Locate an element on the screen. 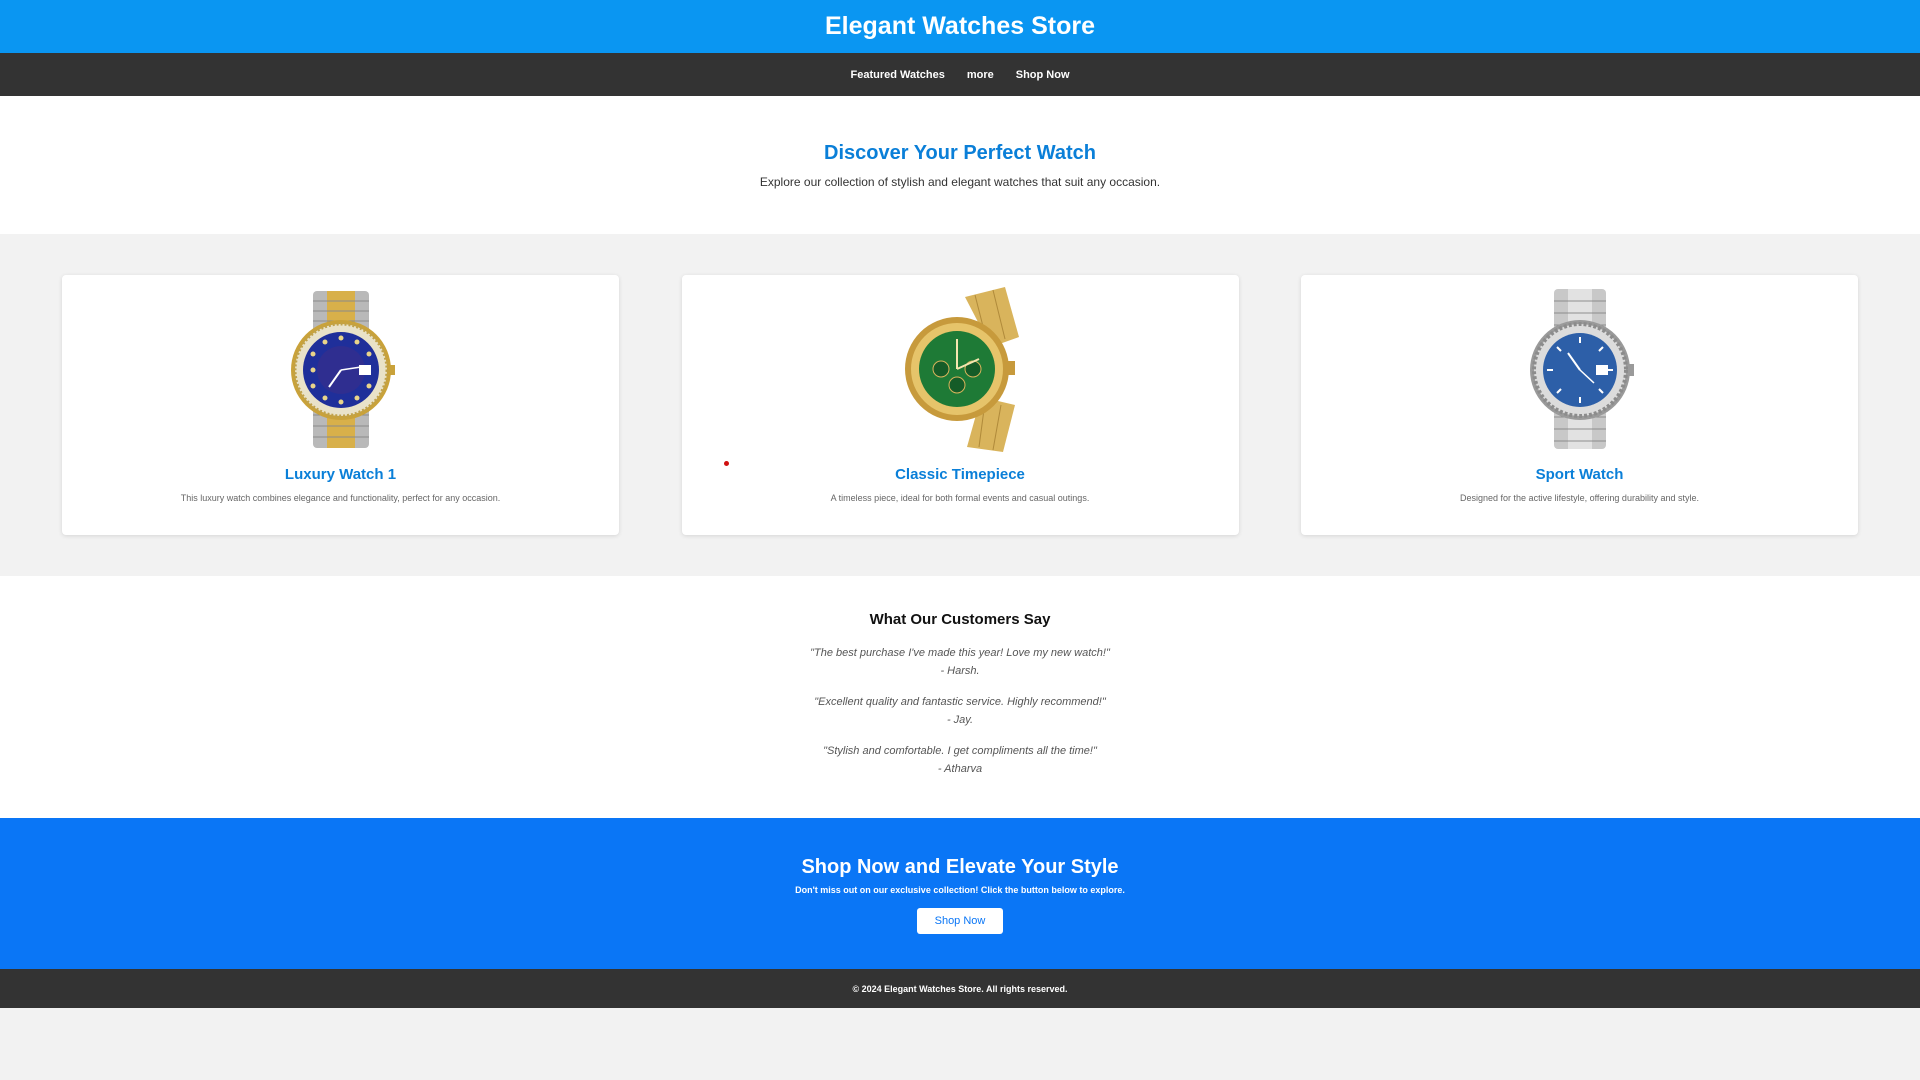 This screenshot has height=1080, width=1920. watch-gold-green-dial-icon is located at coordinates (962, 369).